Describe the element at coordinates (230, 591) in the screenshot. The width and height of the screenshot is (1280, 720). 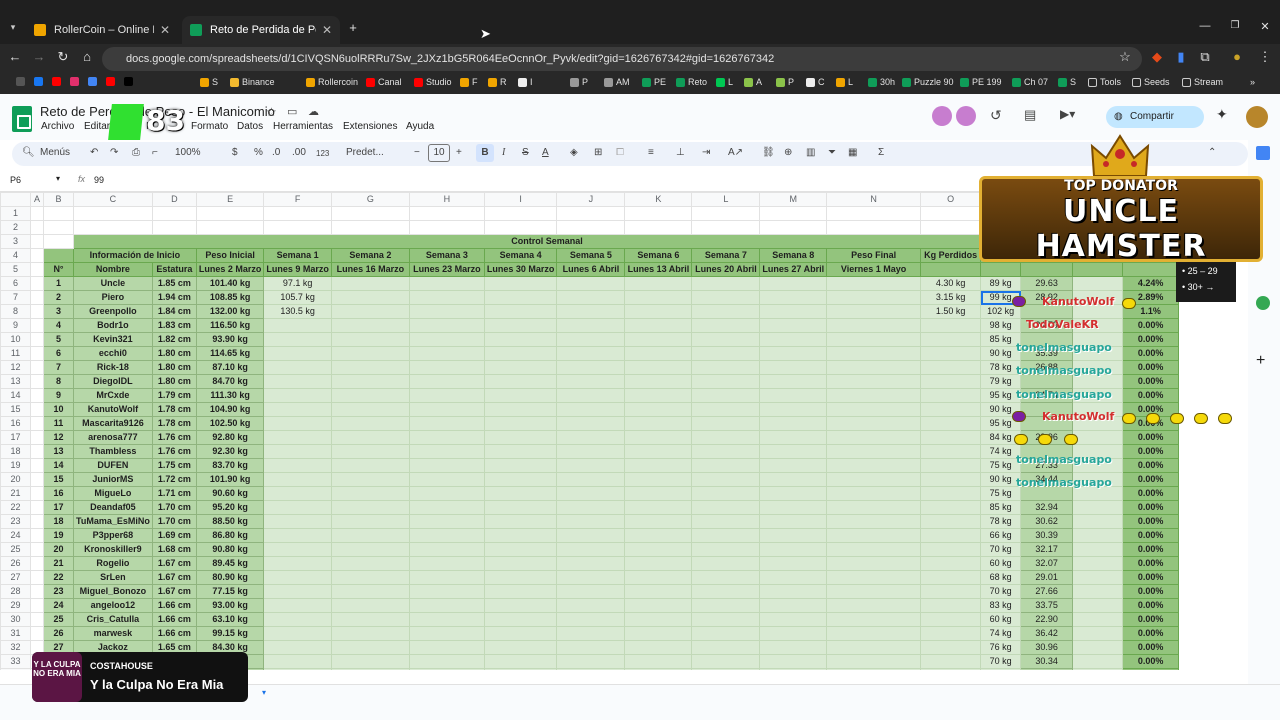
I see `weight-initial: 77.15 kg` at that location.